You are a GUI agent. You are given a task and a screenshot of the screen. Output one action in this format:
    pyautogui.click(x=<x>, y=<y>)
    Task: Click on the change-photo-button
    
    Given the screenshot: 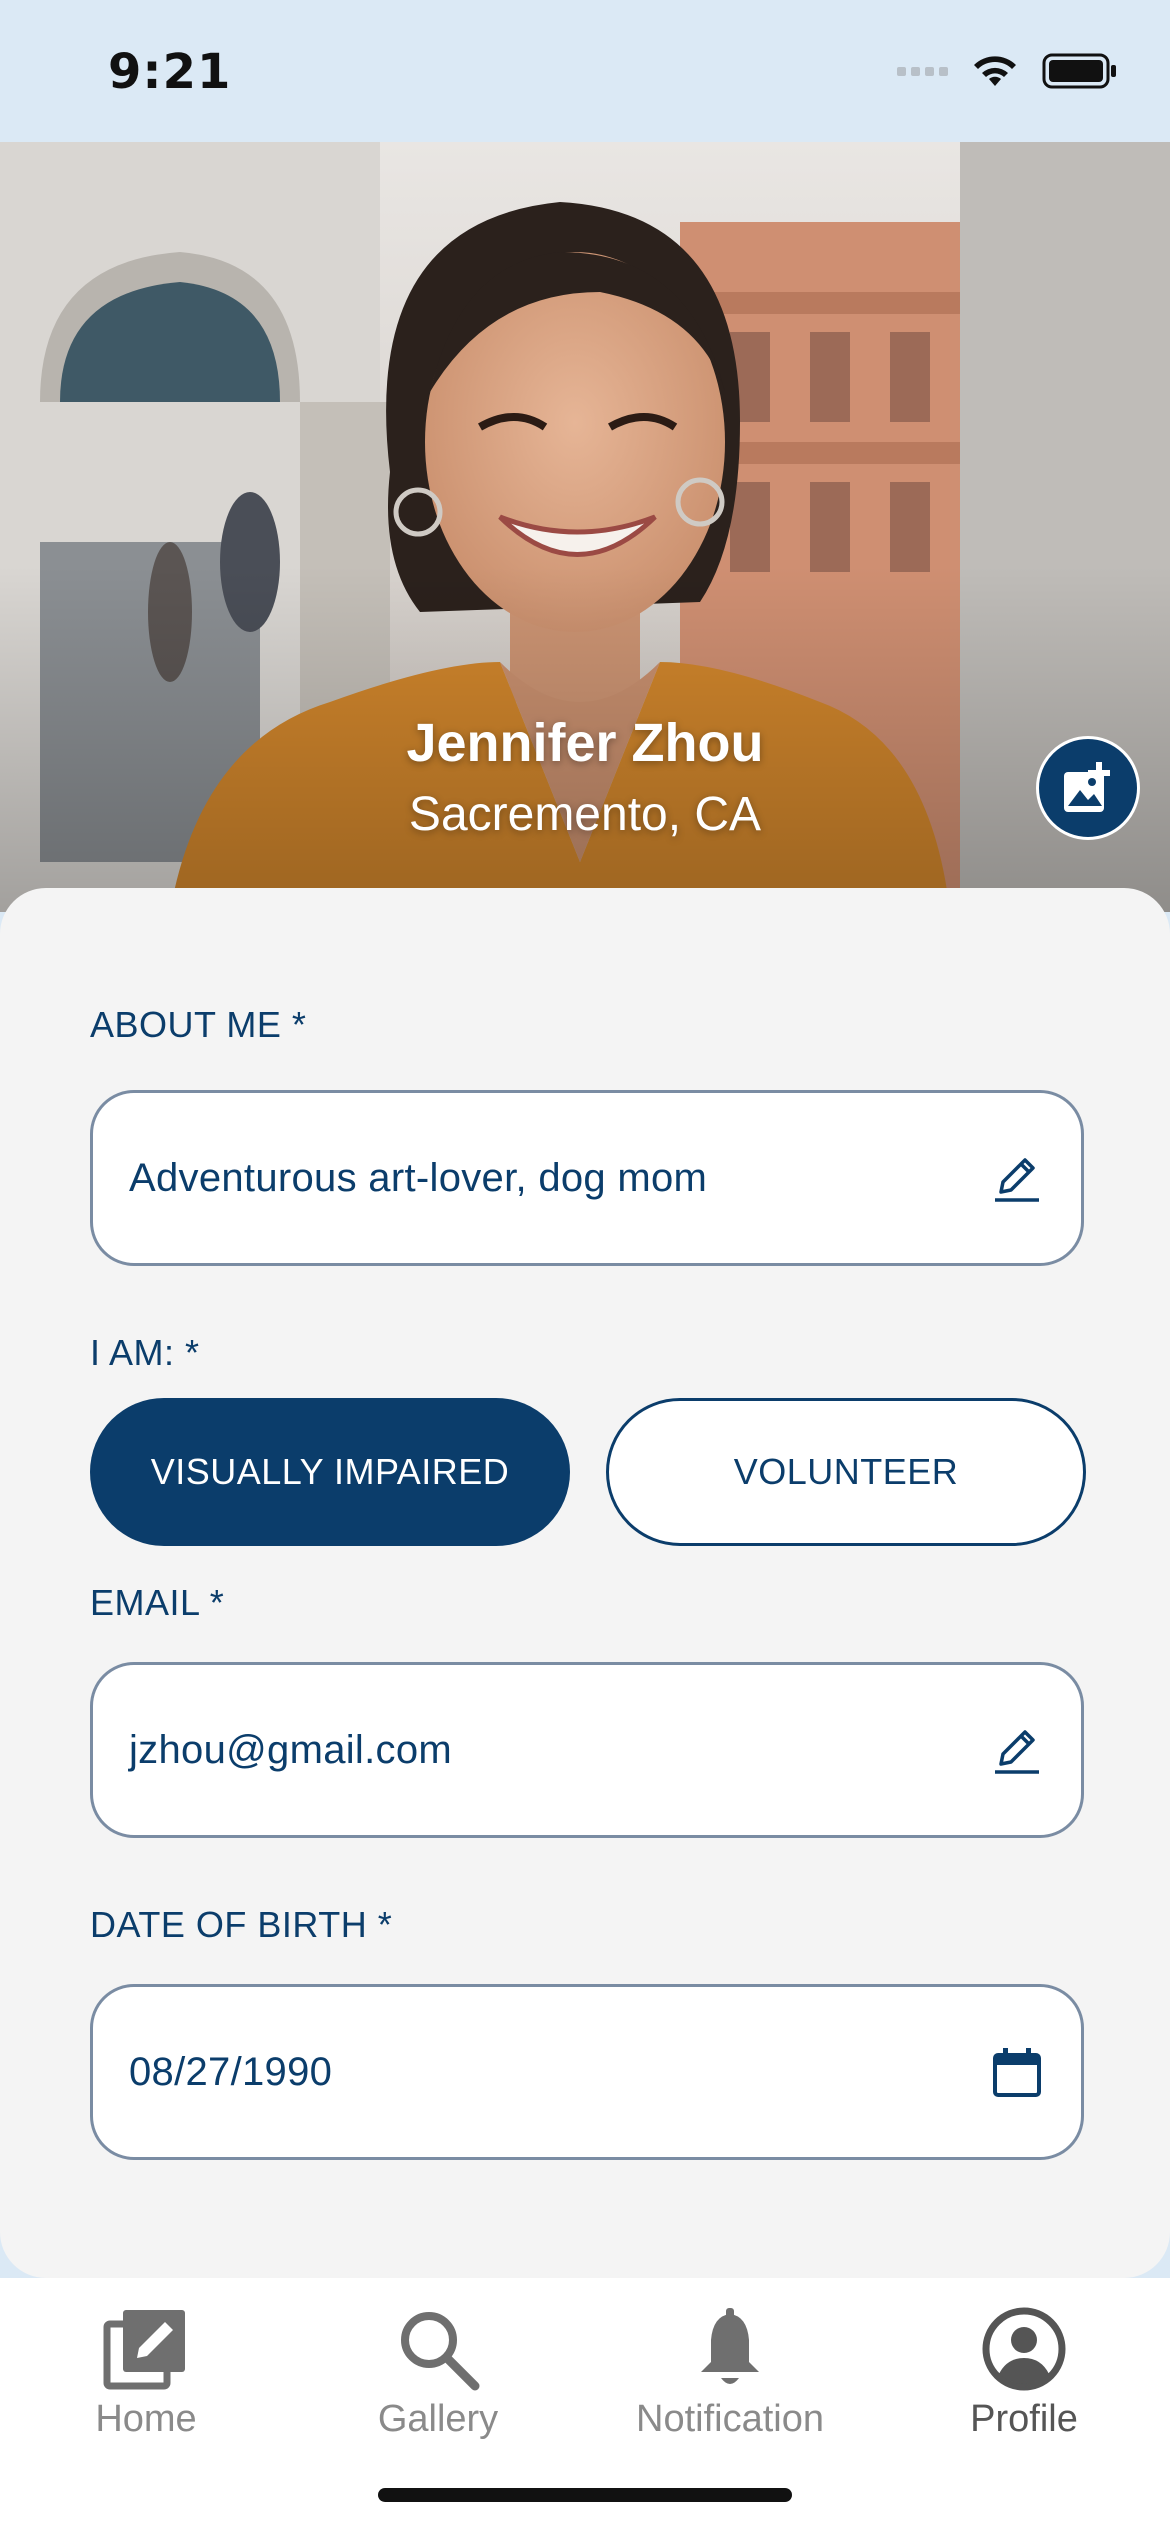 What is the action you would take?
    pyautogui.click(x=1088, y=788)
    